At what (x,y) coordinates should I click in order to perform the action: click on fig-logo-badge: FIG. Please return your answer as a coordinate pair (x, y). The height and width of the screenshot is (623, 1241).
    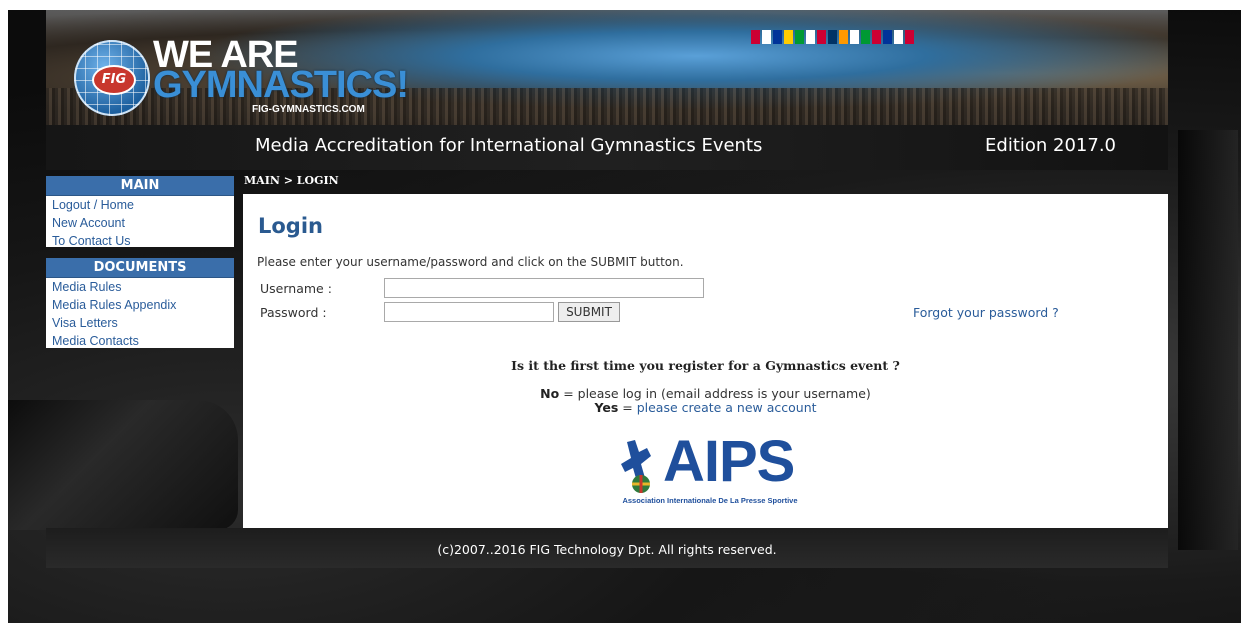
    Looking at the image, I should click on (114, 80).